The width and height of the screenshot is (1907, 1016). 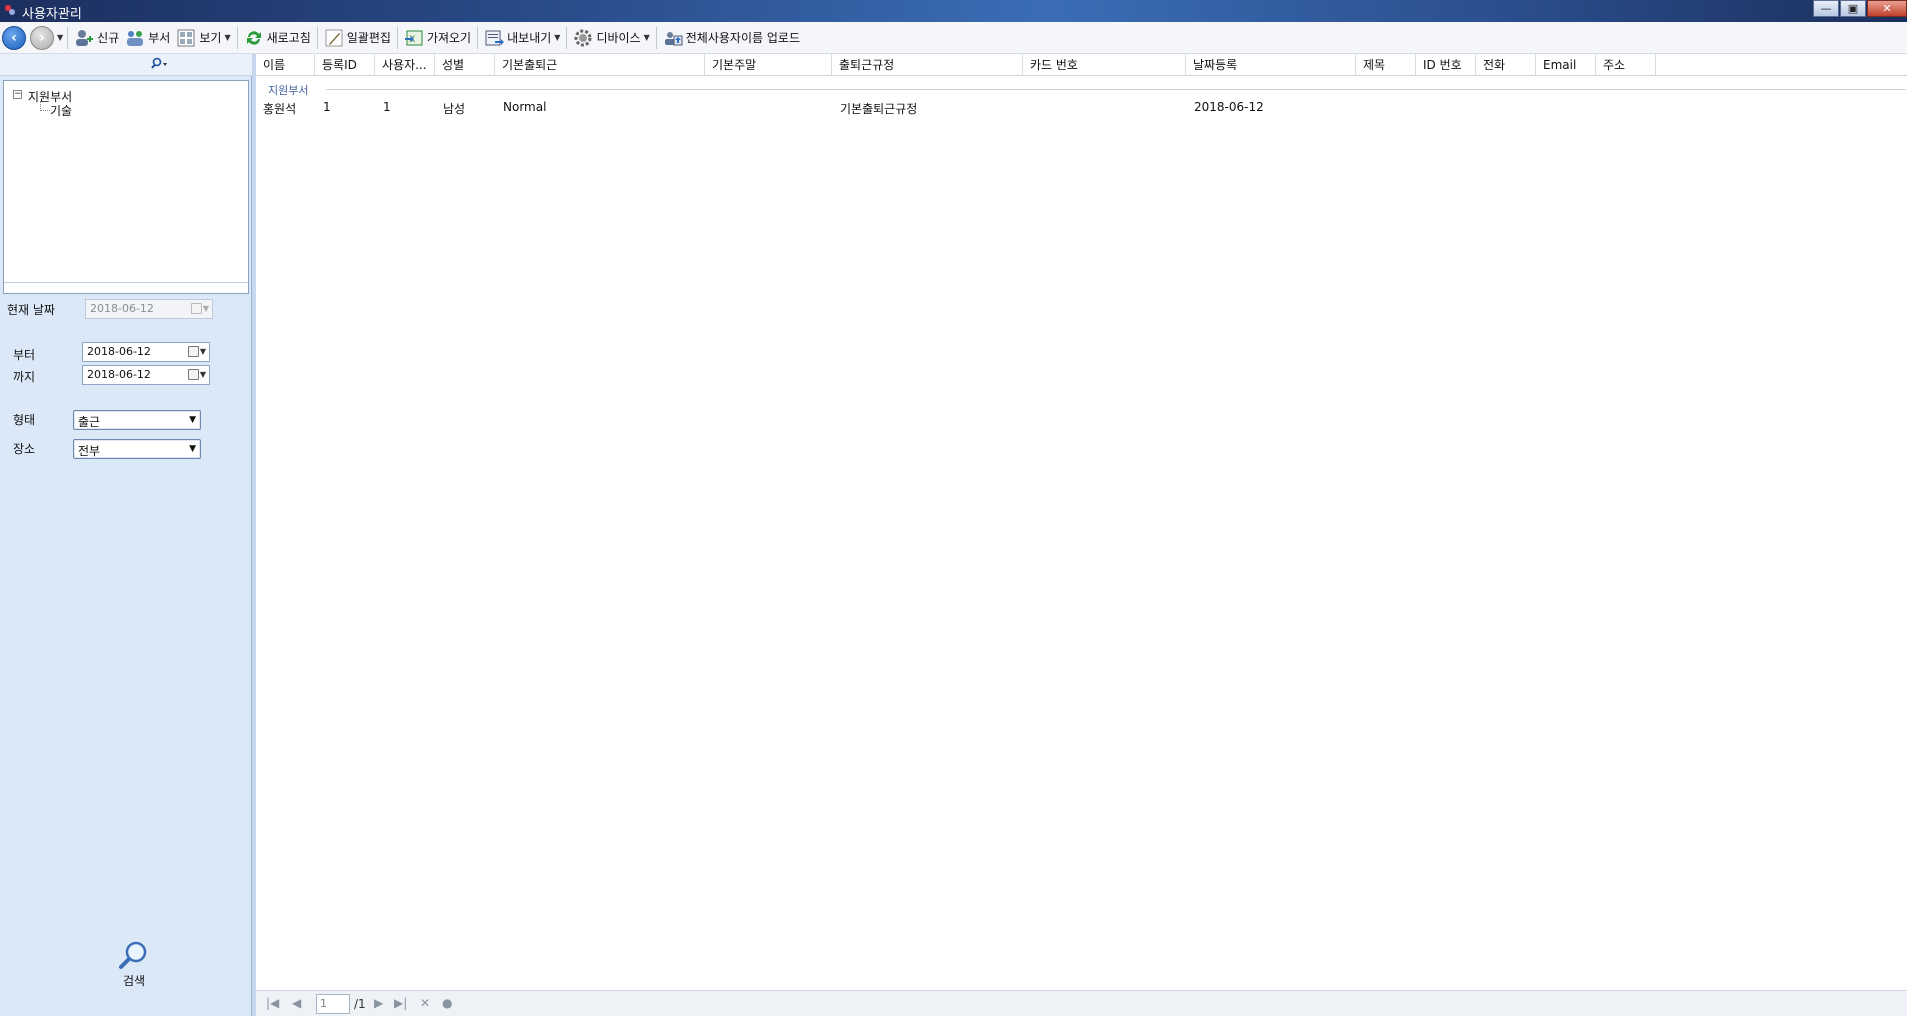 I want to click on to-date-field: 2018-06-12 ▼, so click(x=146, y=375).